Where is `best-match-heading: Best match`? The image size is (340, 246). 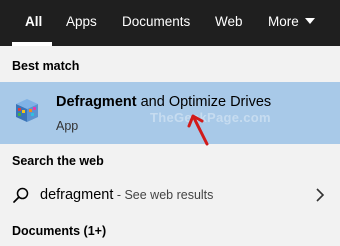
best-match-heading: Best match is located at coordinates (46, 66).